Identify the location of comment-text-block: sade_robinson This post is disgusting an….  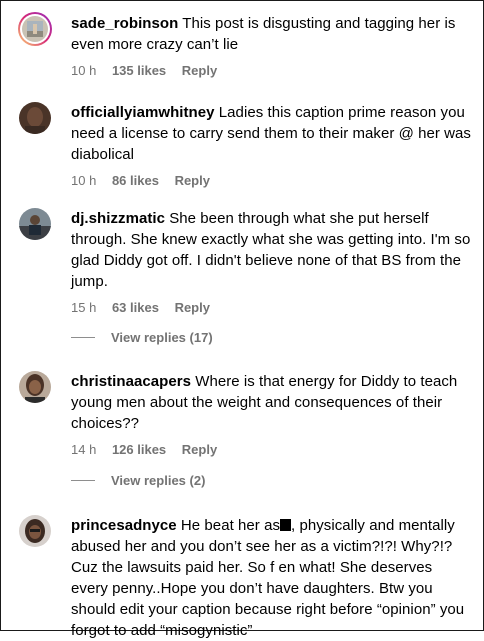
(271, 34).